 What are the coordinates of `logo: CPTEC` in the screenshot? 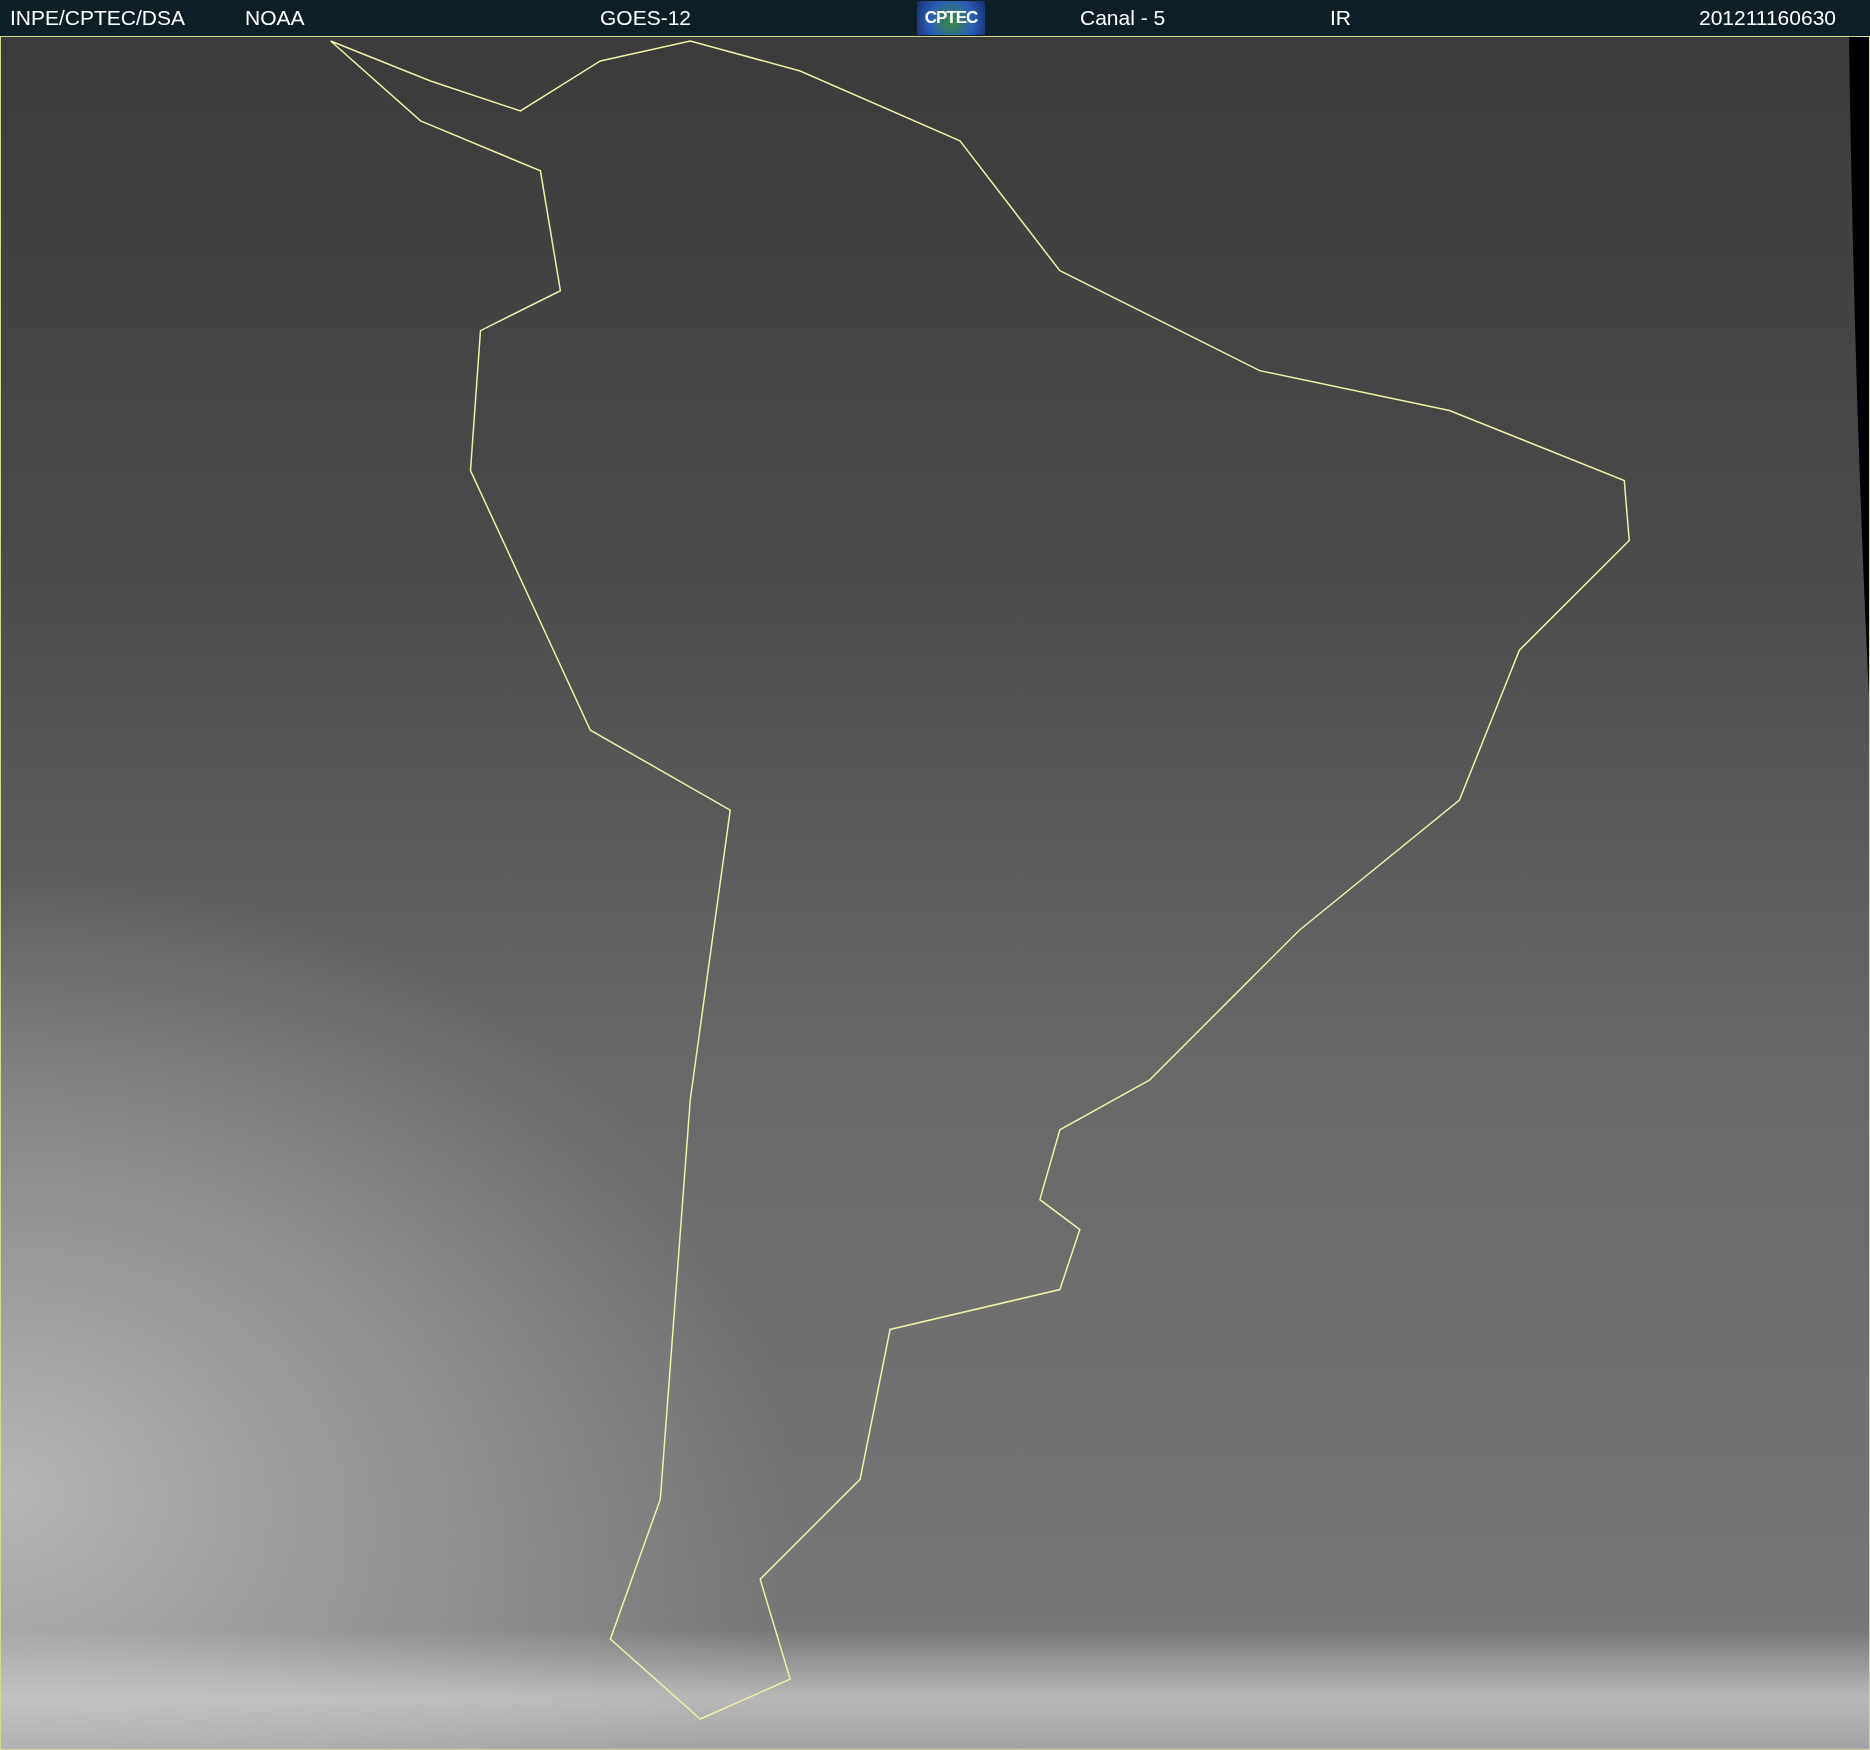 It's located at (951, 18).